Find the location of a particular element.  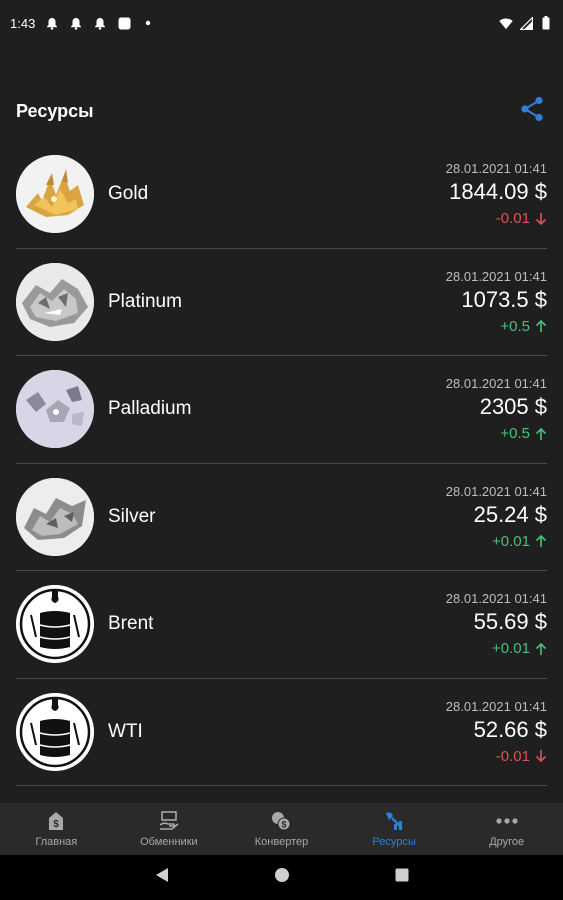

resource-values: 28.01.2021 01:41 25.24 $ +0.01 is located at coordinates (496, 517).